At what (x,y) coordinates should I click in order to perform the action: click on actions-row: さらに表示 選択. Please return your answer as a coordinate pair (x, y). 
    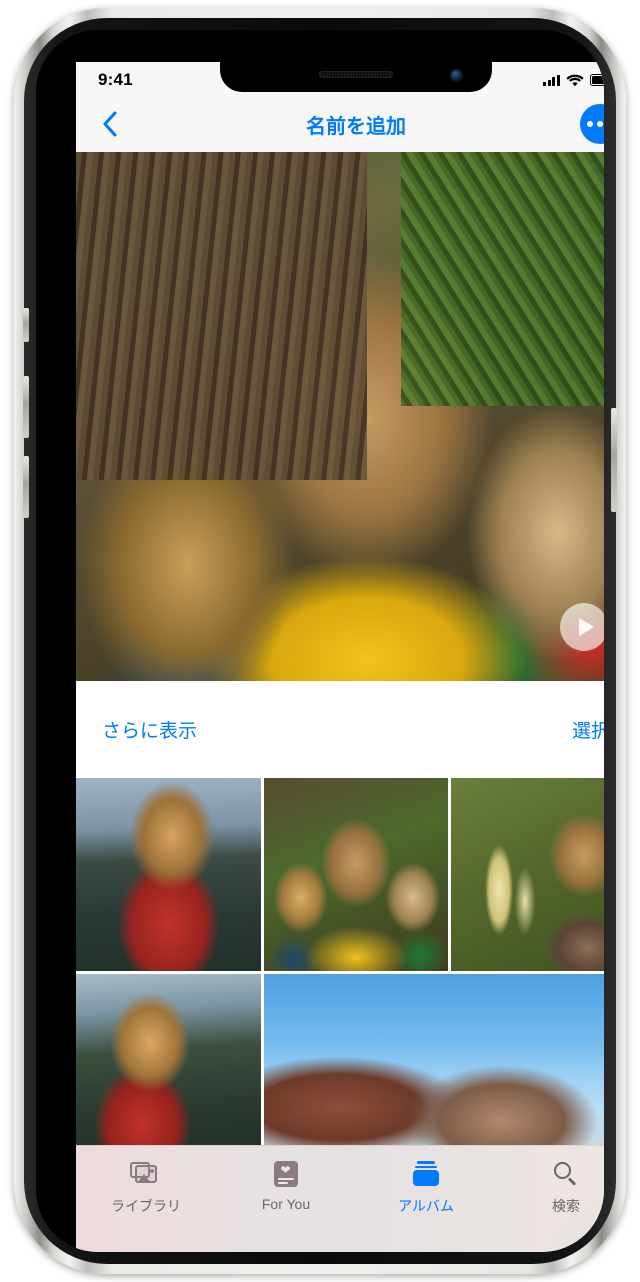
    Looking at the image, I should click on (340, 729).